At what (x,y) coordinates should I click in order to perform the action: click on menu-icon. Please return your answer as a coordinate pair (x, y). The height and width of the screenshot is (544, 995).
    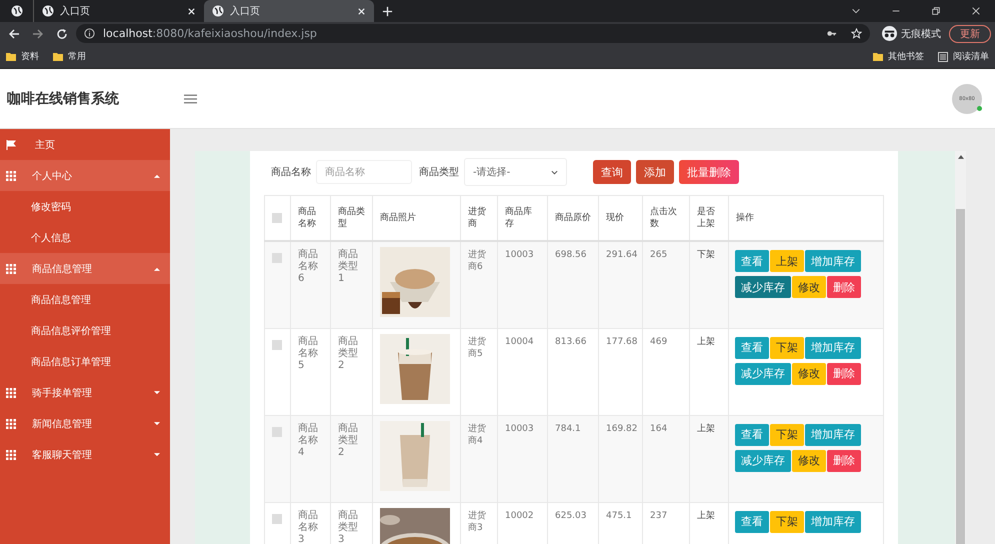
    Looking at the image, I should click on (190, 99).